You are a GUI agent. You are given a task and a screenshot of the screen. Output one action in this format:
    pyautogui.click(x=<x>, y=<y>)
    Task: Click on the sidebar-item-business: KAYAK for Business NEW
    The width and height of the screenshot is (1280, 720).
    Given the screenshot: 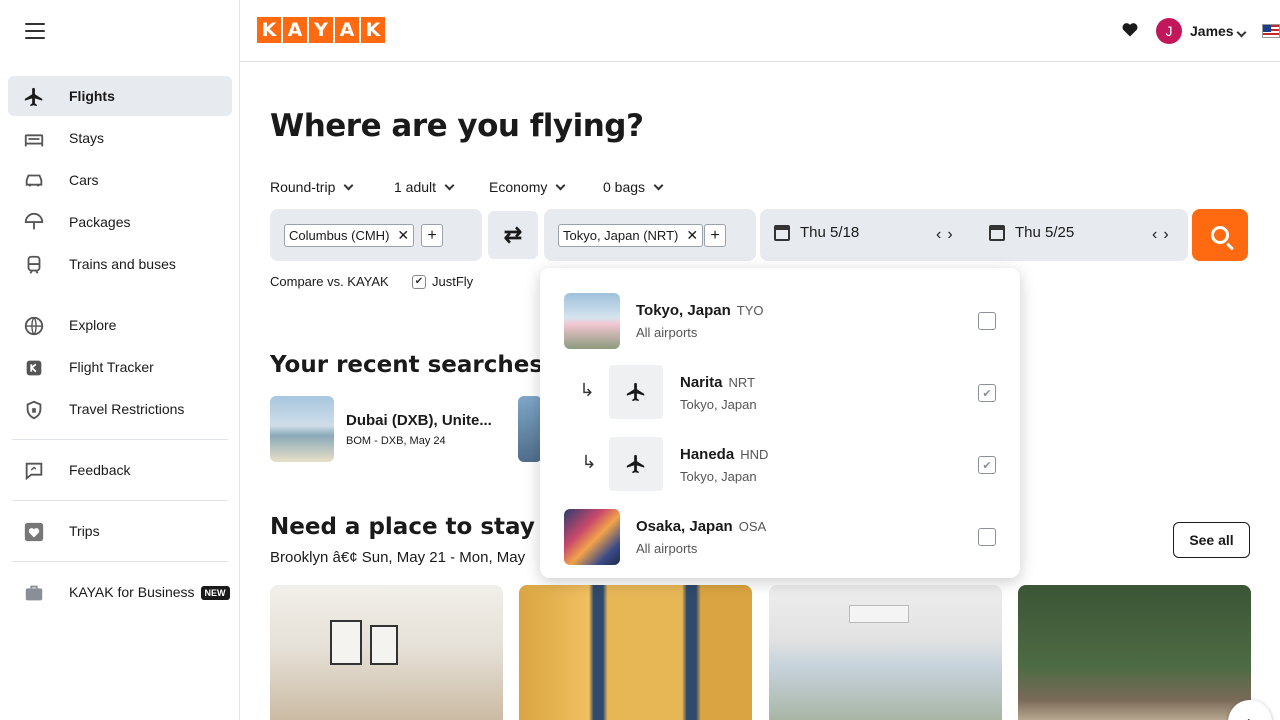 What is the action you would take?
    pyautogui.click(x=120, y=592)
    